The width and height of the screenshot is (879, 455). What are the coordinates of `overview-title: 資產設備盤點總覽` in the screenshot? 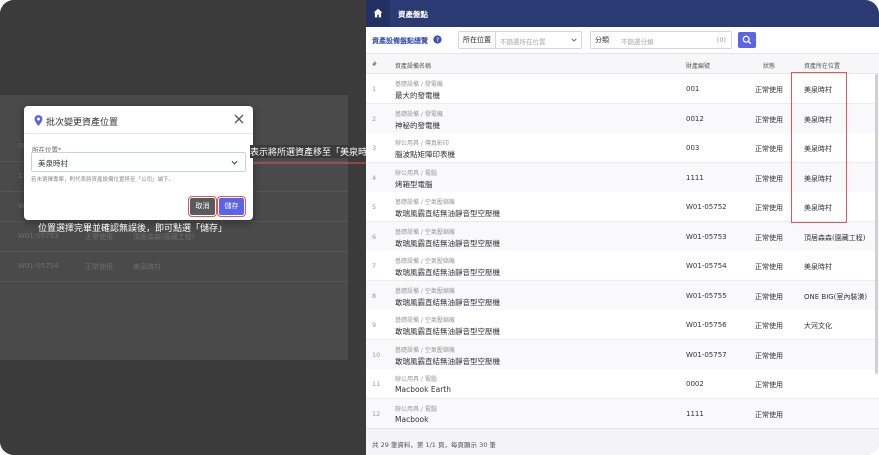 It's located at (400, 41).